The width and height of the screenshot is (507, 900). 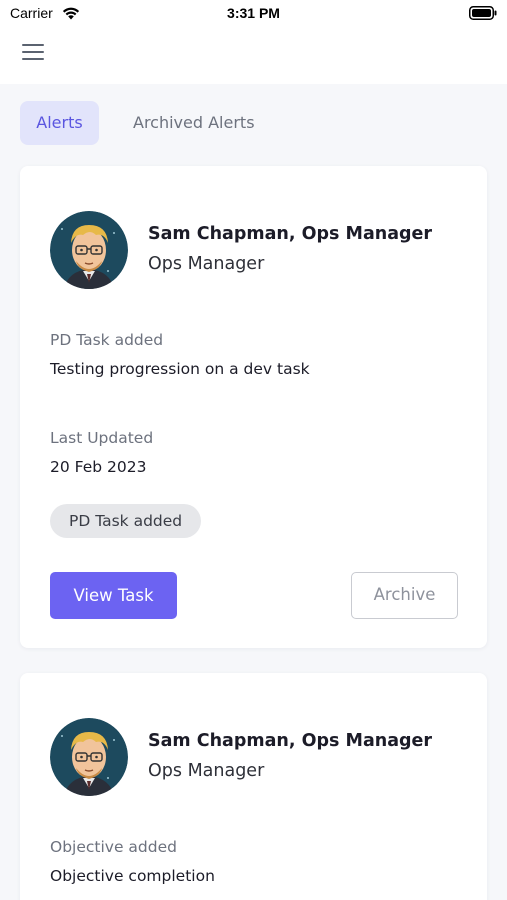 I want to click on alert-title: Testing progression on a dev task, so click(x=180, y=369).